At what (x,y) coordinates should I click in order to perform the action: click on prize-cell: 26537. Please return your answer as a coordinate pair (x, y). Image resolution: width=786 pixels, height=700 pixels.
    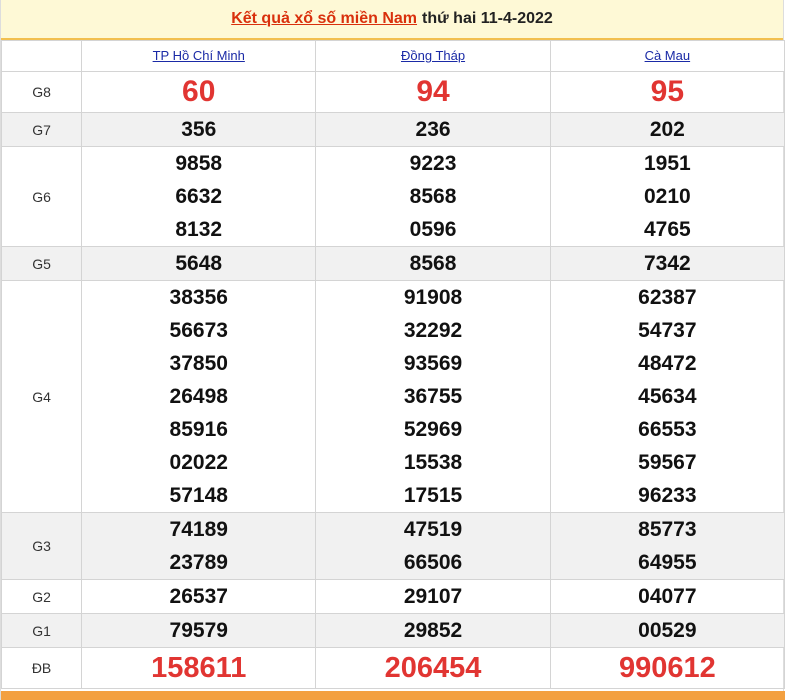
    Looking at the image, I should click on (199, 596).